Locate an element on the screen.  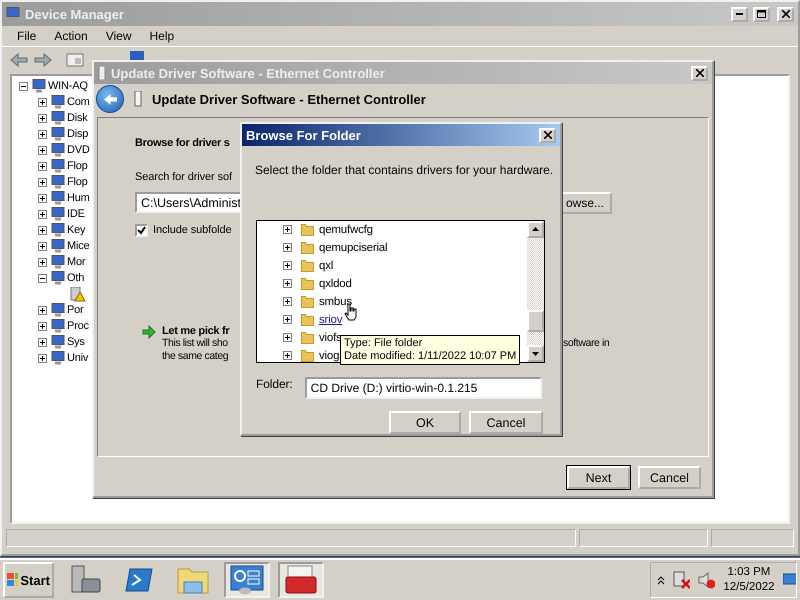
network-icon is located at coordinates (681, 580).